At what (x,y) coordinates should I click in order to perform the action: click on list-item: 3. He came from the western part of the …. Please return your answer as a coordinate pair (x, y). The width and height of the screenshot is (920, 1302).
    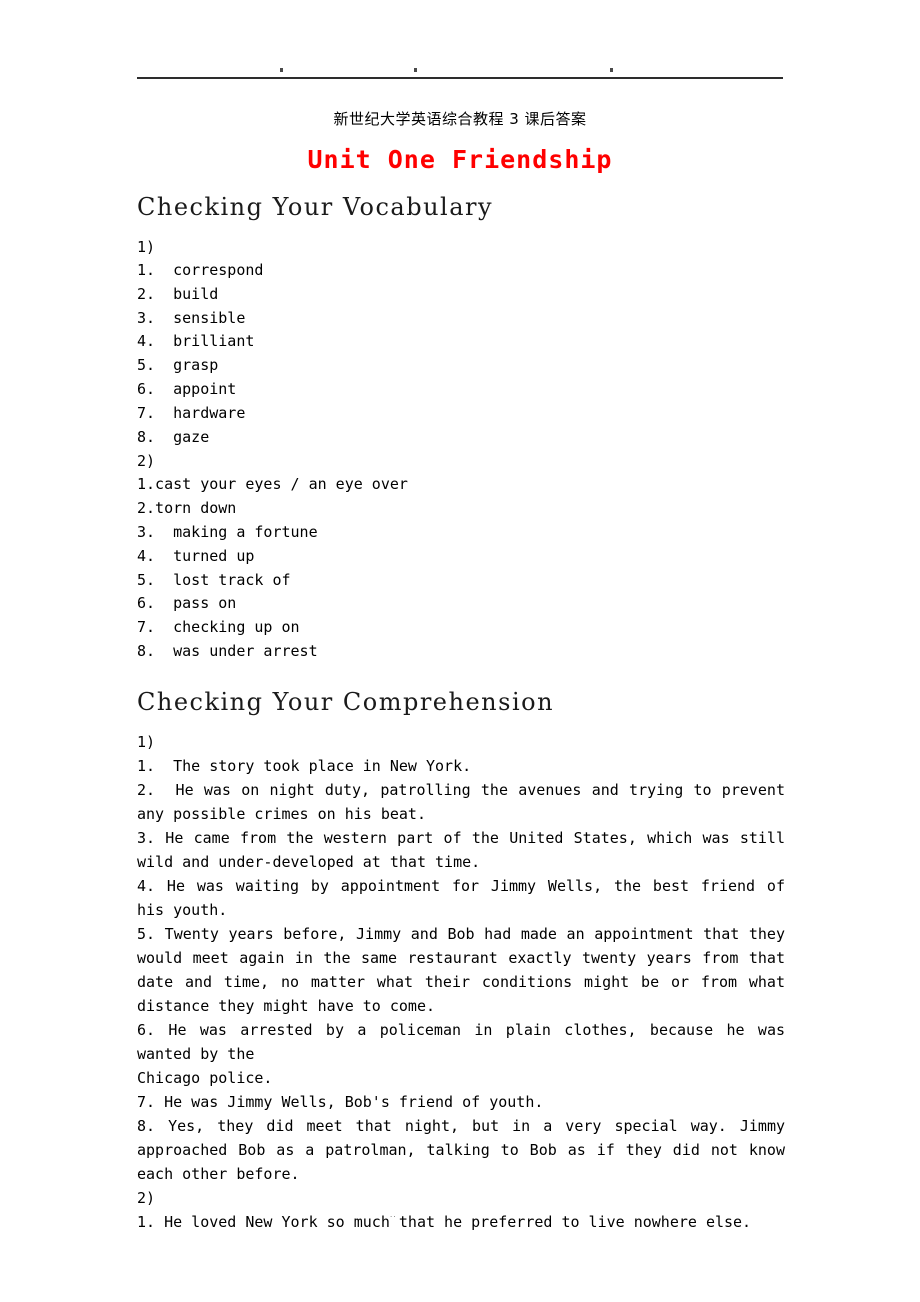
    Looking at the image, I should click on (466, 849).